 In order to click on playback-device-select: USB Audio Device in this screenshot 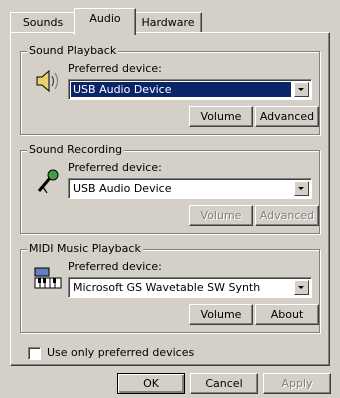, I will do `click(190, 89)`.